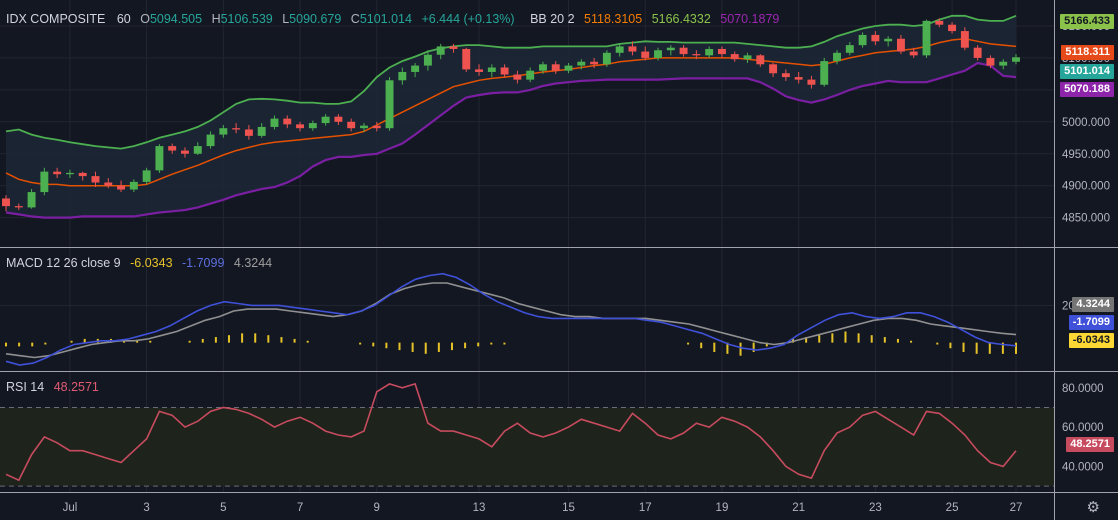  What do you see at coordinates (875, 508) in the screenshot?
I see `time-tick-label: 23` at bounding box center [875, 508].